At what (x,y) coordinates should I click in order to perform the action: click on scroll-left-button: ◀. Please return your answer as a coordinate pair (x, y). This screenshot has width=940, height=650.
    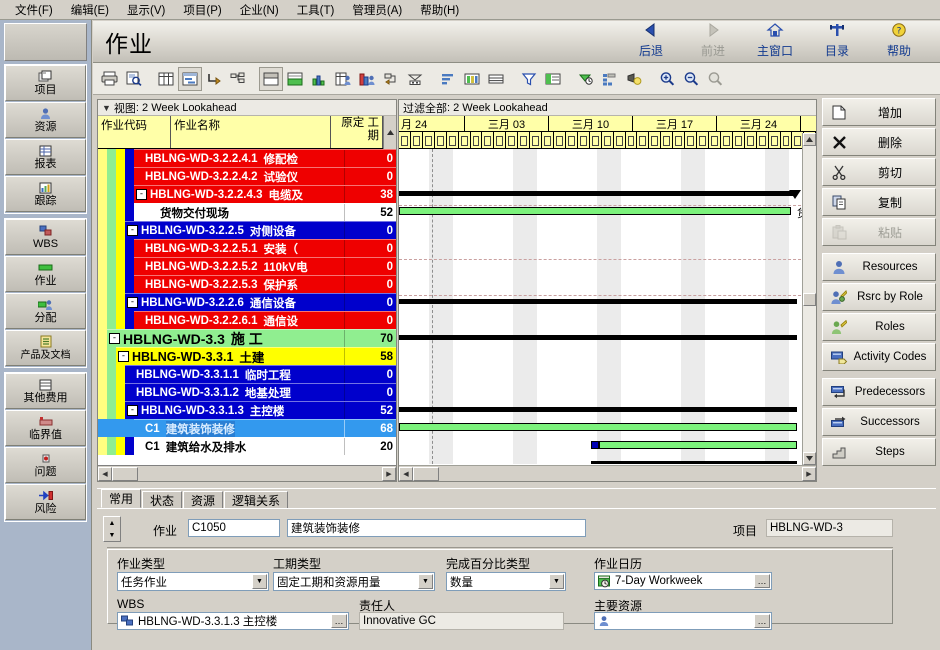
    Looking at the image, I should click on (105, 473).